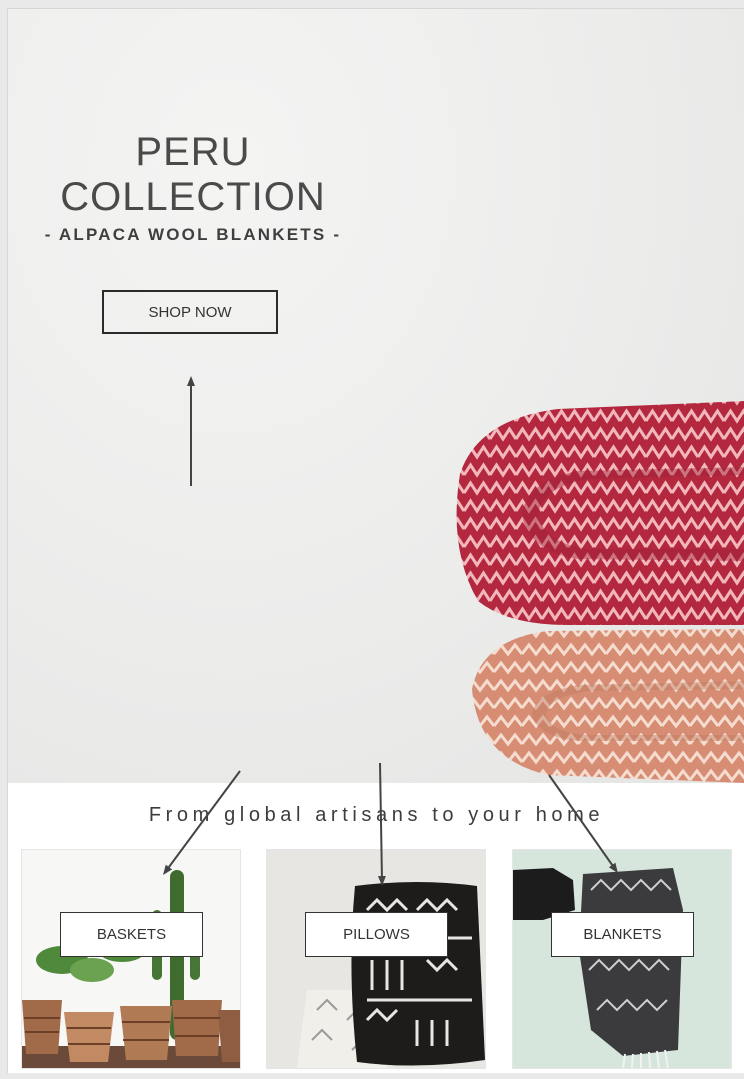 Image resolution: width=744 pixels, height=1079 pixels. I want to click on tagline: From global artisans to your home, so click(376, 815).